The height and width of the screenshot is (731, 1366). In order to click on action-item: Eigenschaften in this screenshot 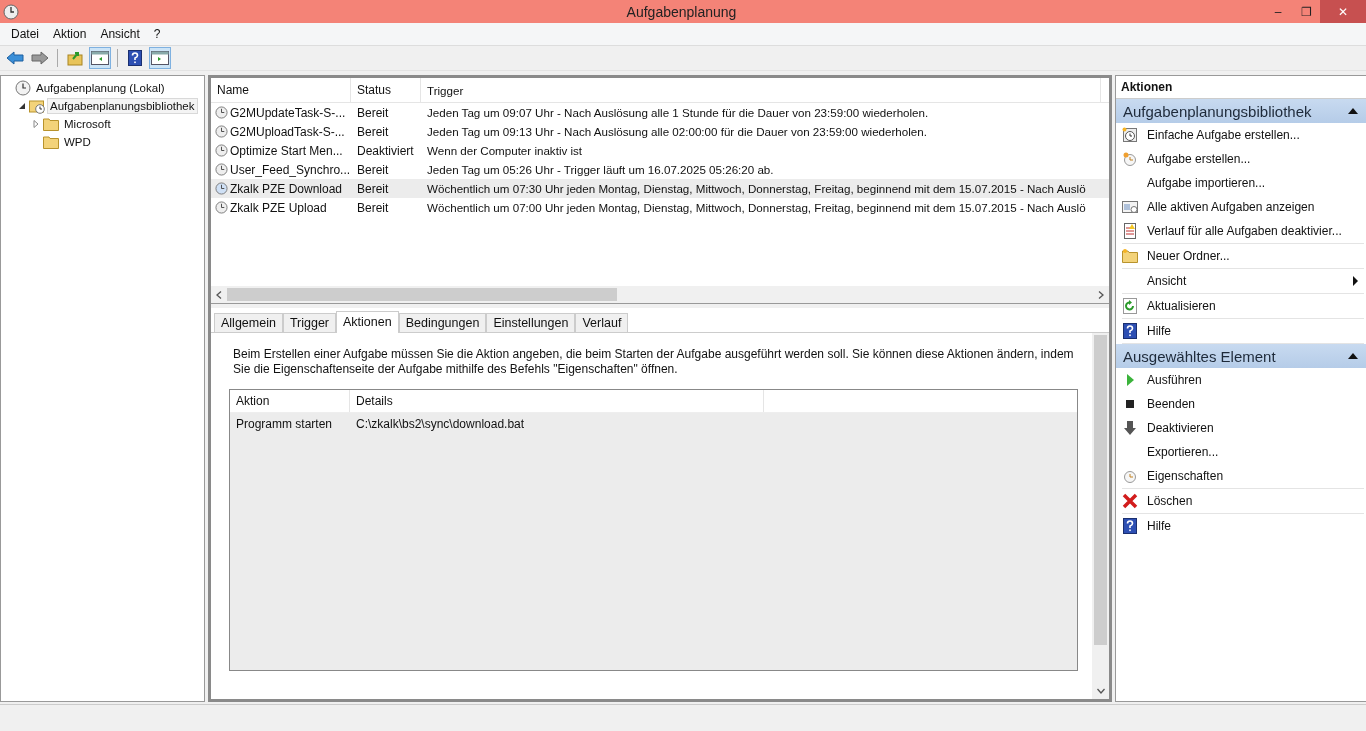, I will do `click(1243, 476)`.